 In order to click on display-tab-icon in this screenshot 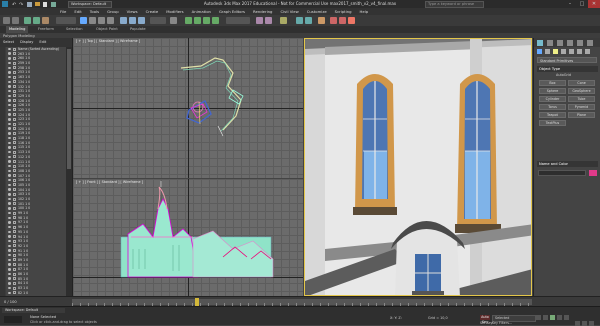, I will do `click(580, 43)`.